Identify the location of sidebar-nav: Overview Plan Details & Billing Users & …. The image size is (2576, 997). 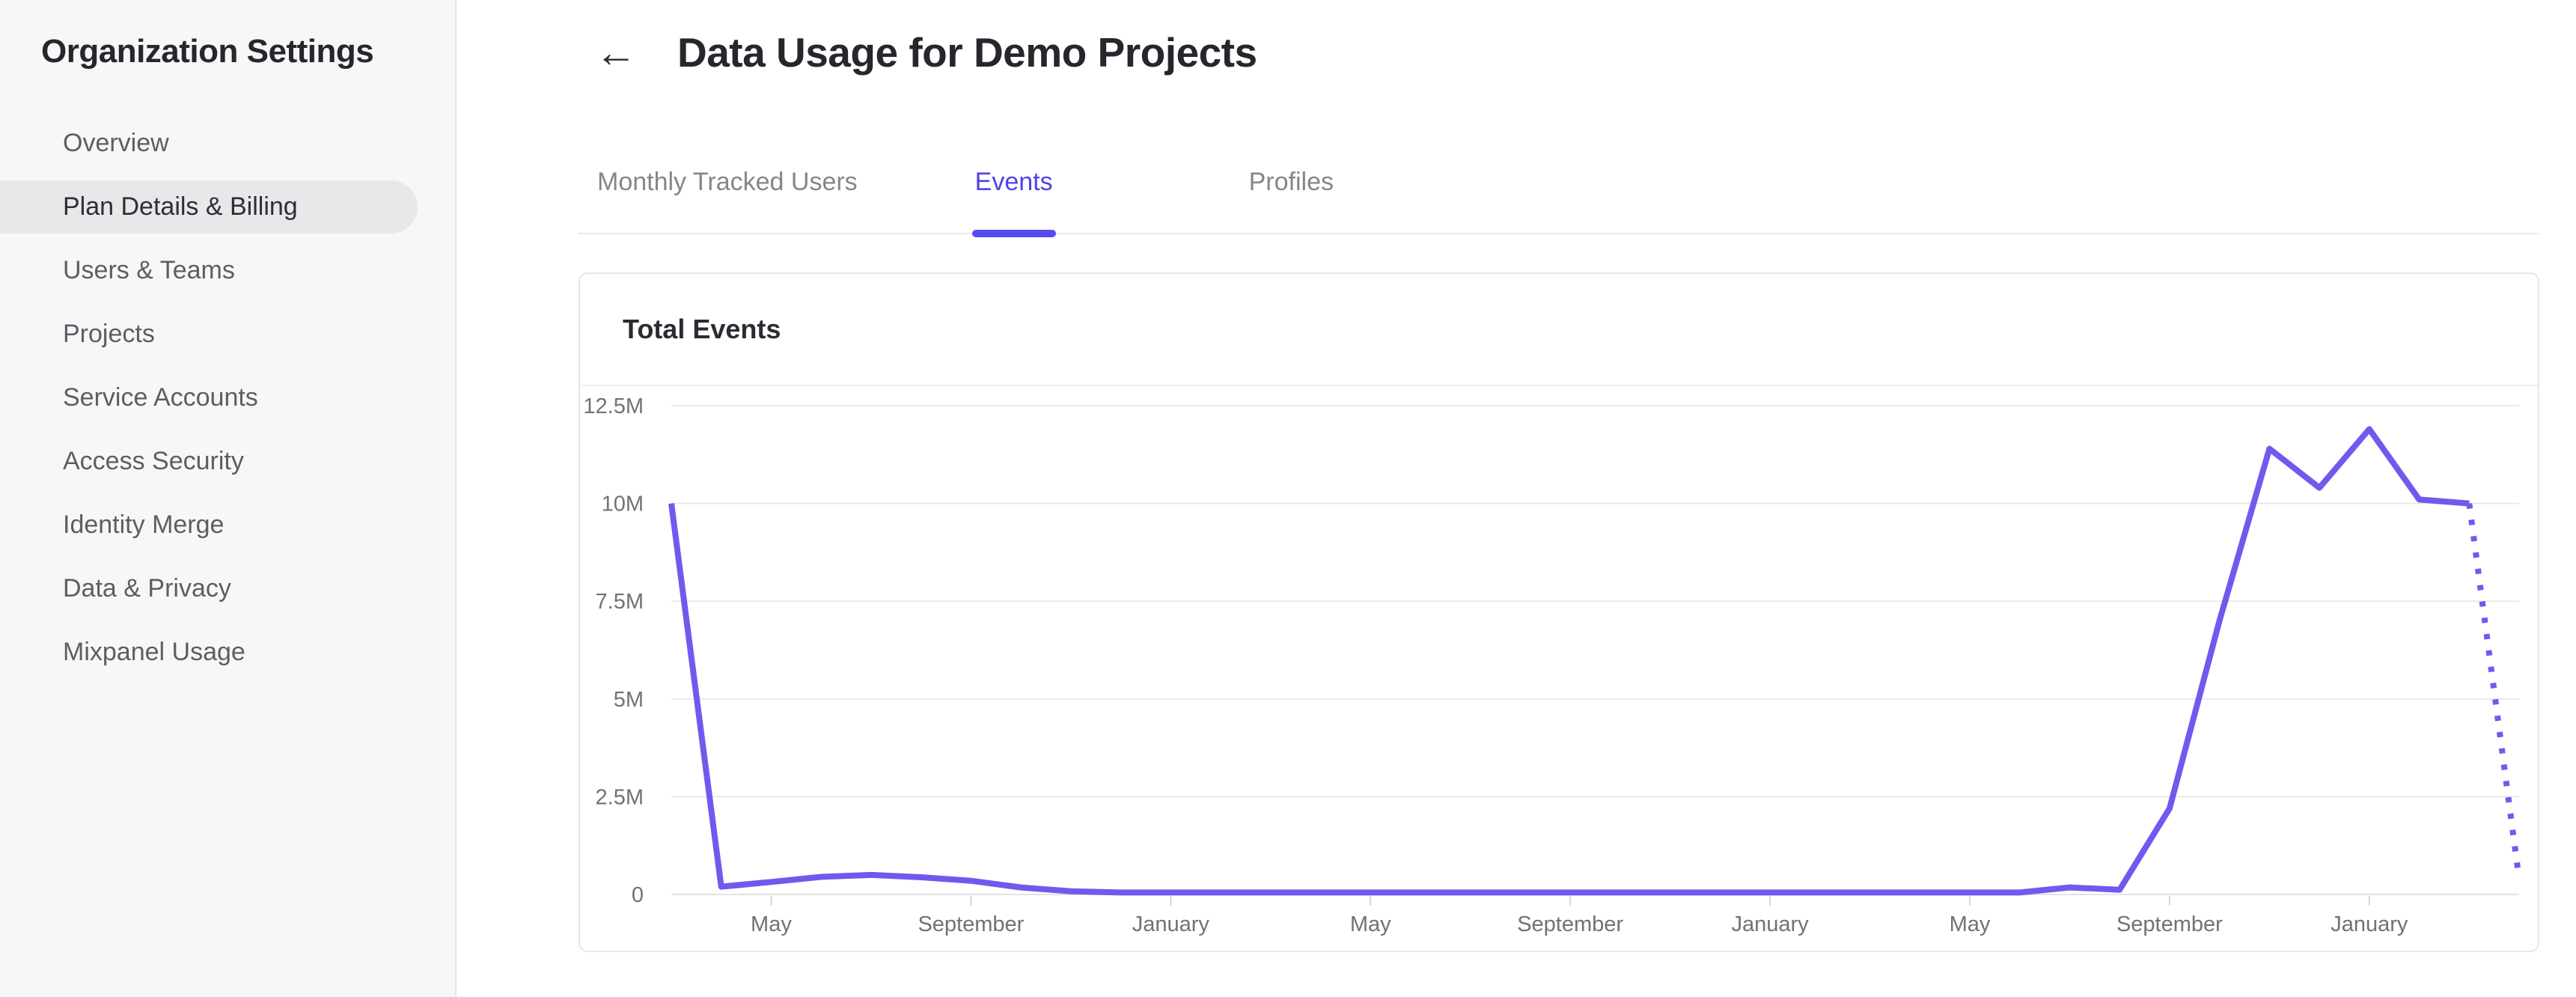
(227, 398).